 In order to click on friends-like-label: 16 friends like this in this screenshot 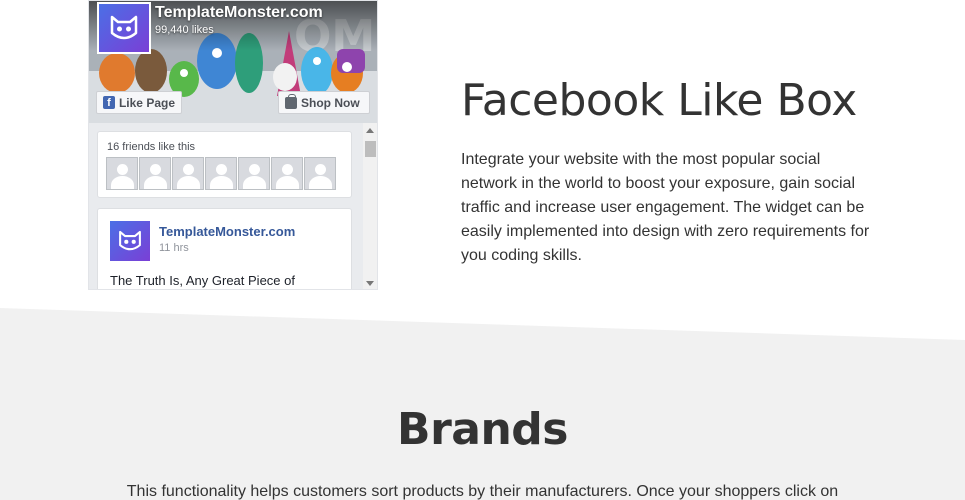, I will do `click(151, 147)`.